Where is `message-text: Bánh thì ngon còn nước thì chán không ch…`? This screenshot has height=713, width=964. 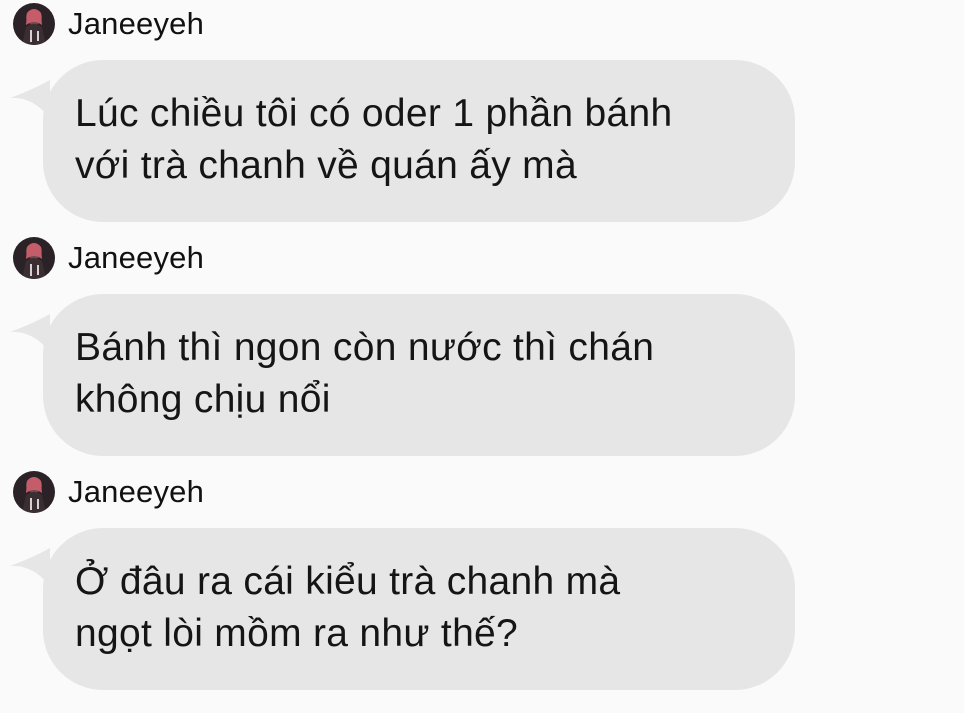 message-text: Bánh thì ngon còn nước thì chán không ch… is located at coordinates (417, 374).